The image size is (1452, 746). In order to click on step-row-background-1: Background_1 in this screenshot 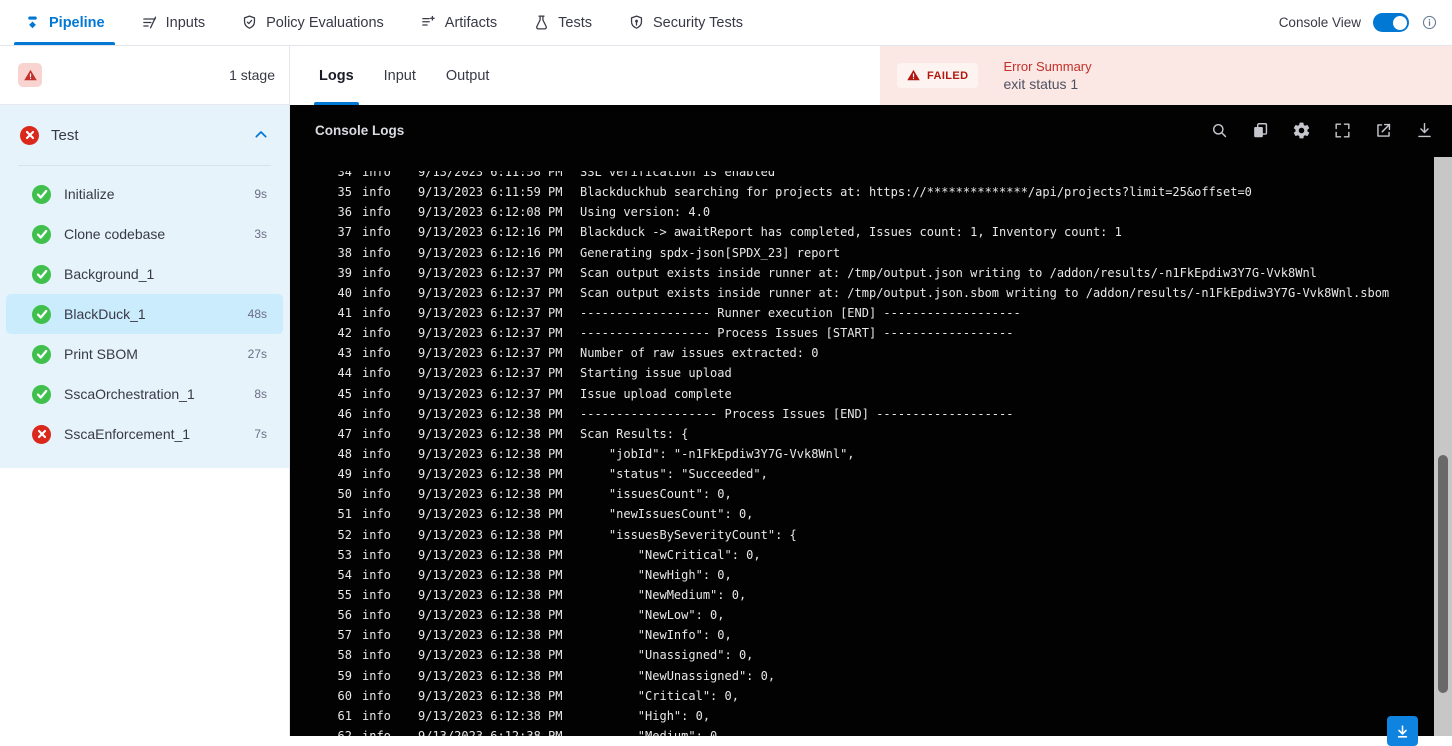, I will do `click(144, 274)`.